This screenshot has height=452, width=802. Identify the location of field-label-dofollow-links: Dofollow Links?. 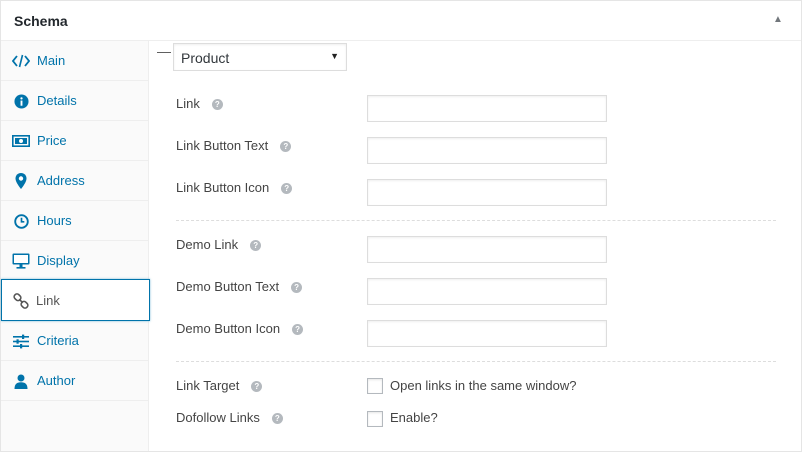
(229, 417).